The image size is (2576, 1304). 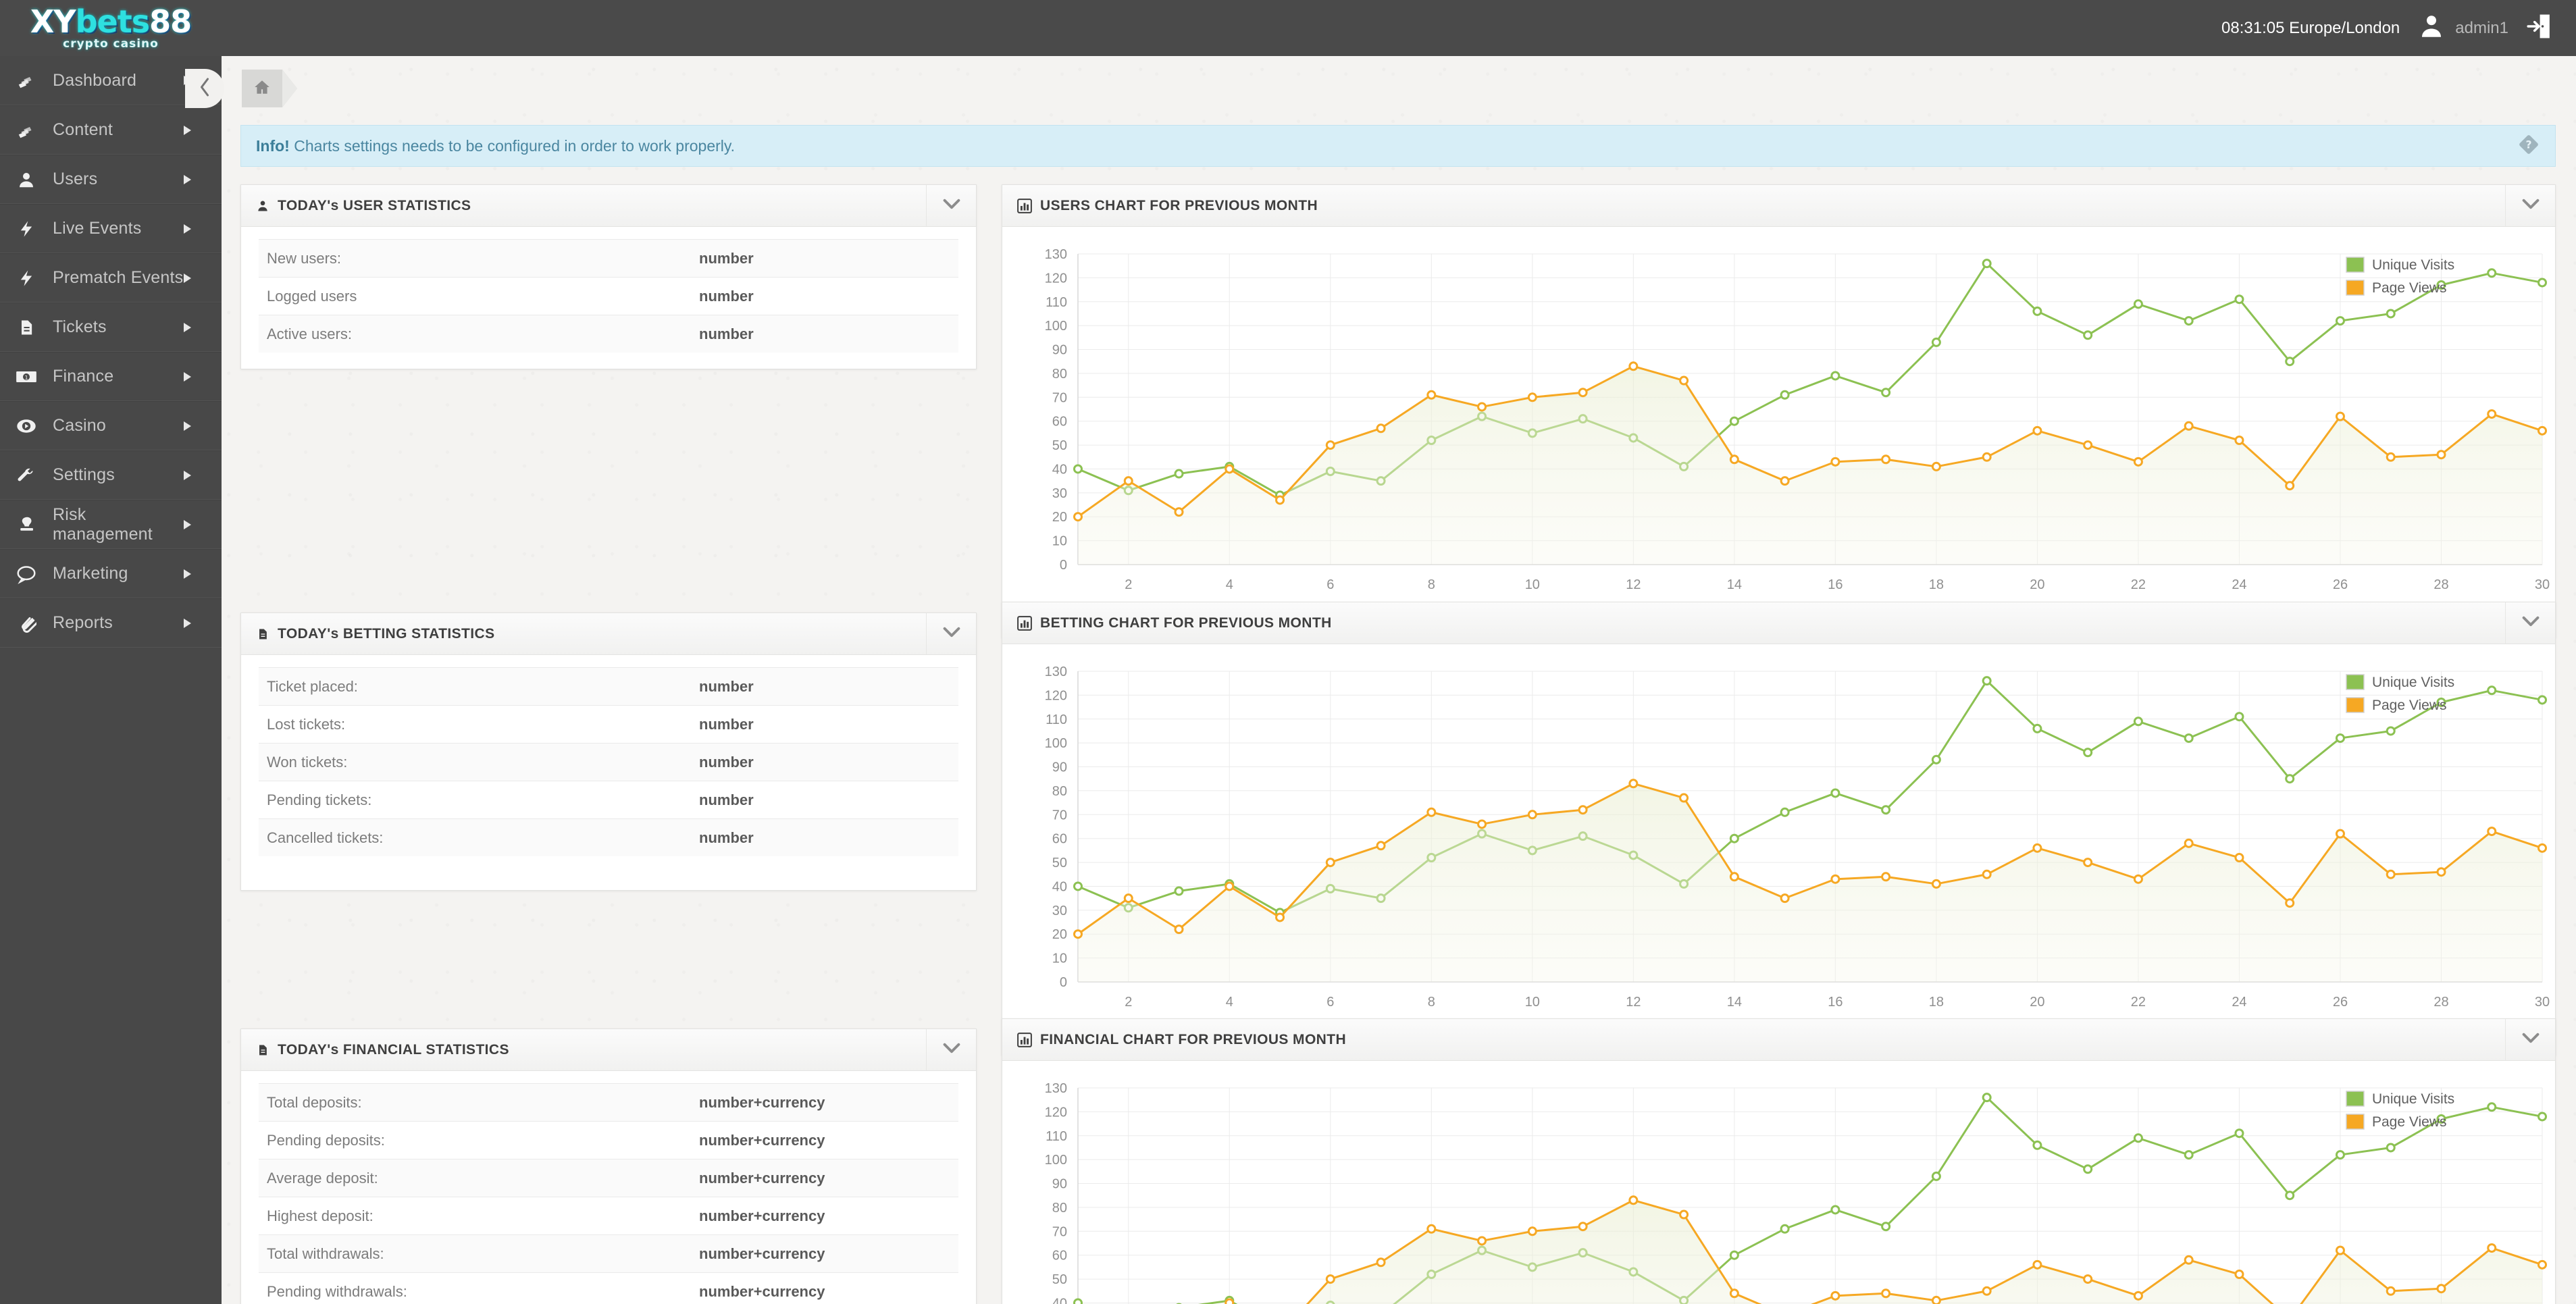 I want to click on sidebar-item-risk-management: Risk management, so click(x=111, y=524).